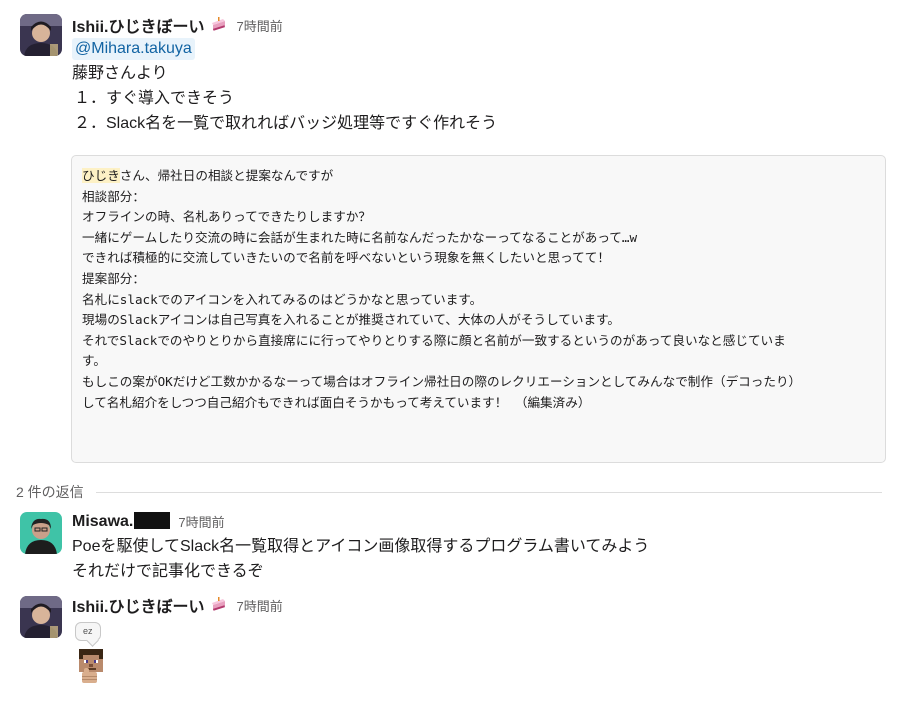 The image size is (900, 705). Describe the element at coordinates (113, 278) in the screenshot. I see `quote-line: 提案部分：` at that location.